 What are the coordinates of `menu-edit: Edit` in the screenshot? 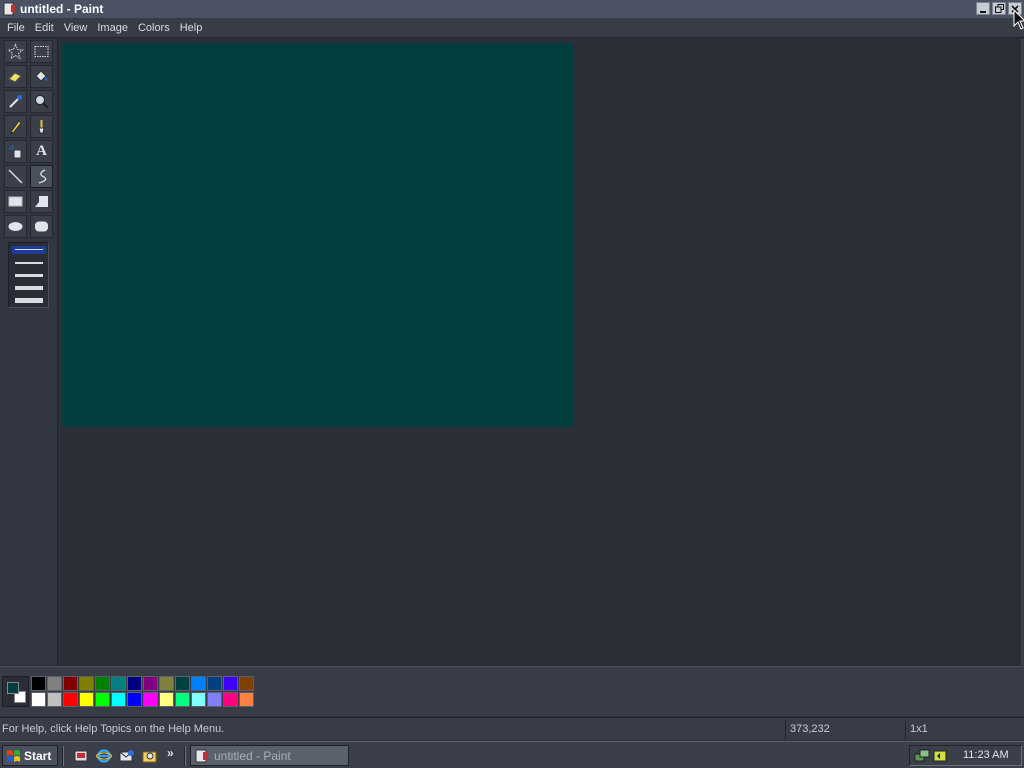 It's located at (44, 28).